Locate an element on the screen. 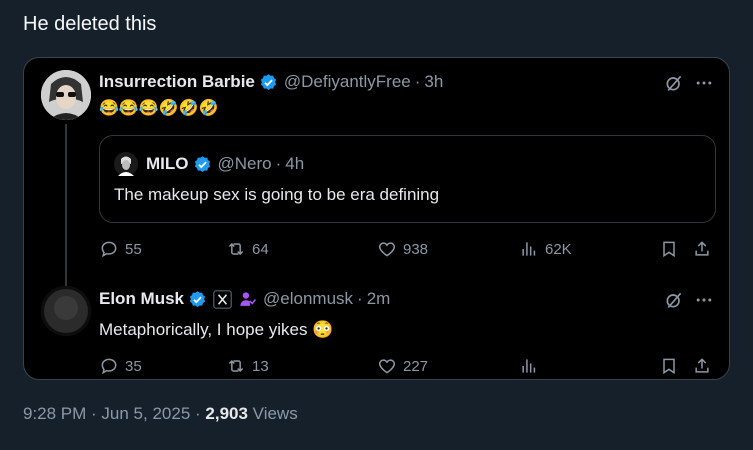 The height and width of the screenshot is (450, 753). like-count: 938 is located at coordinates (416, 249).